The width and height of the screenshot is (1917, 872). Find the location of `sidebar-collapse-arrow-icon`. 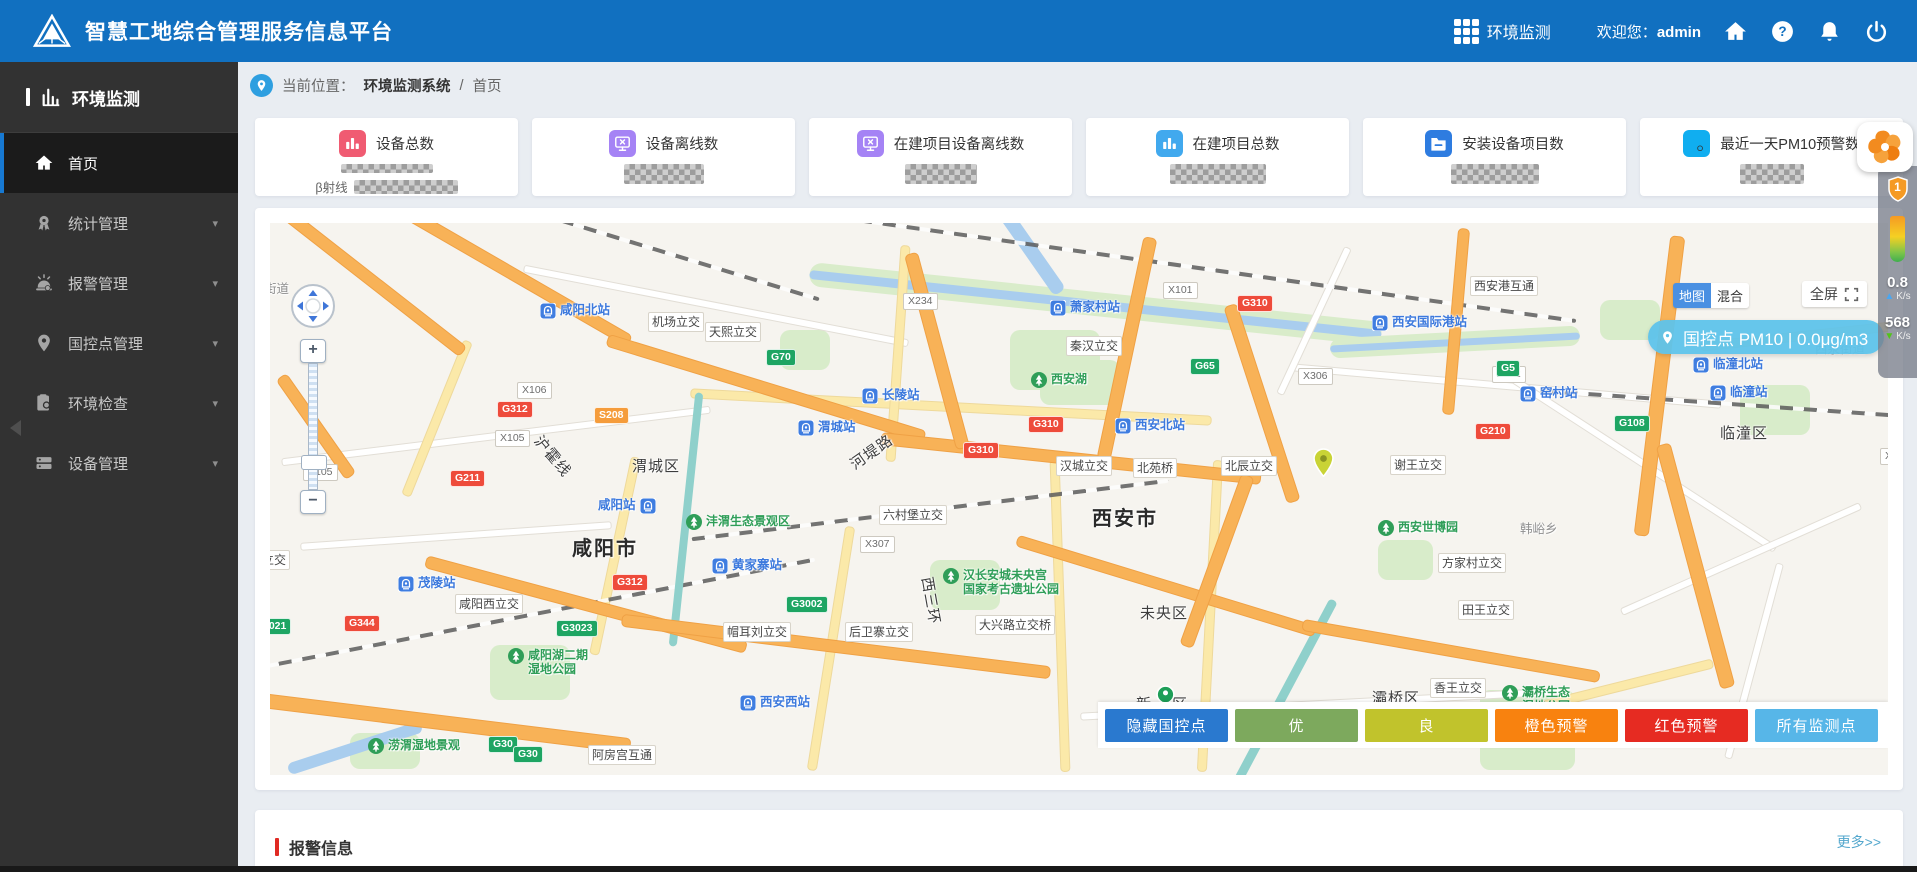

sidebar-collapse-arrow-icon is located at coordinates (15, 428).